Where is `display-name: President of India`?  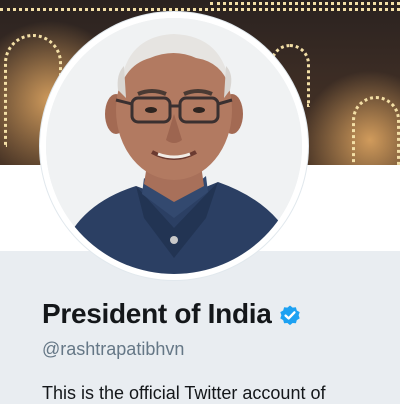
display-name: President of India is located at coordinates (157, 314).